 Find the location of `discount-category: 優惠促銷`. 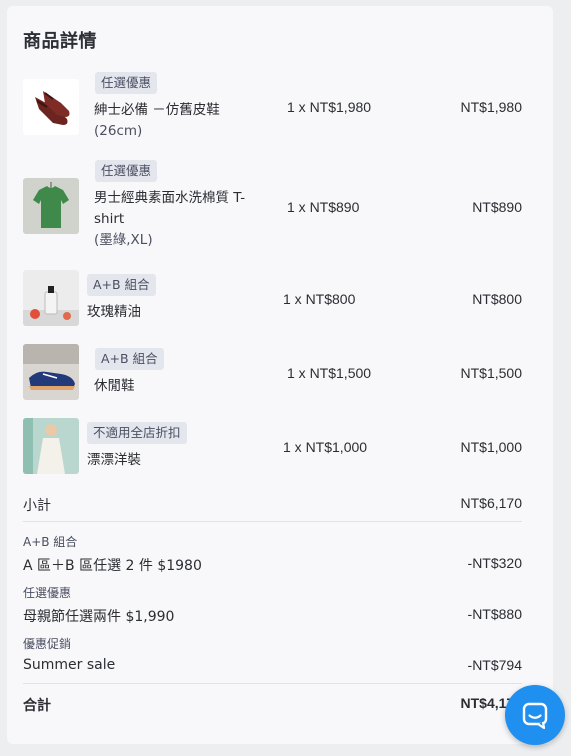

discount-category: 優惠促銷 is located at coordinates (47, 644).